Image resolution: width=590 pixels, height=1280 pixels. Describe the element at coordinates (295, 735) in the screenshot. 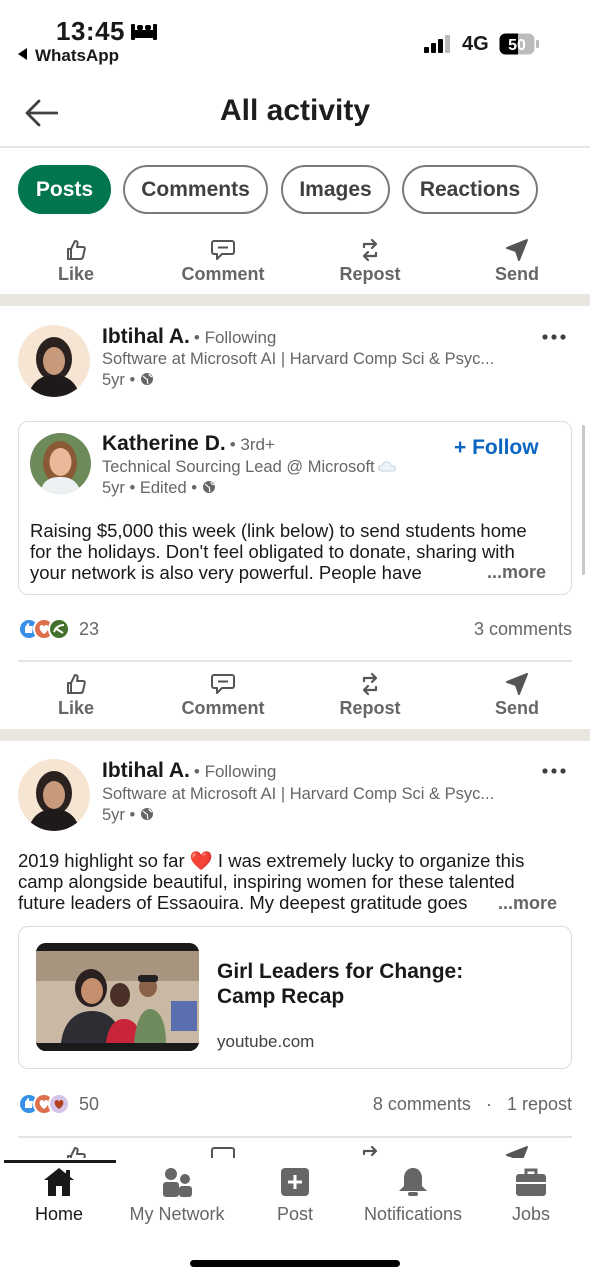

I see `feed-separator` at that location.